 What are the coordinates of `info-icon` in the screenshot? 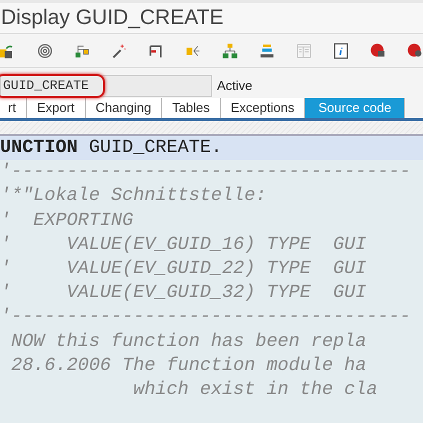 It's located at (341, 50).